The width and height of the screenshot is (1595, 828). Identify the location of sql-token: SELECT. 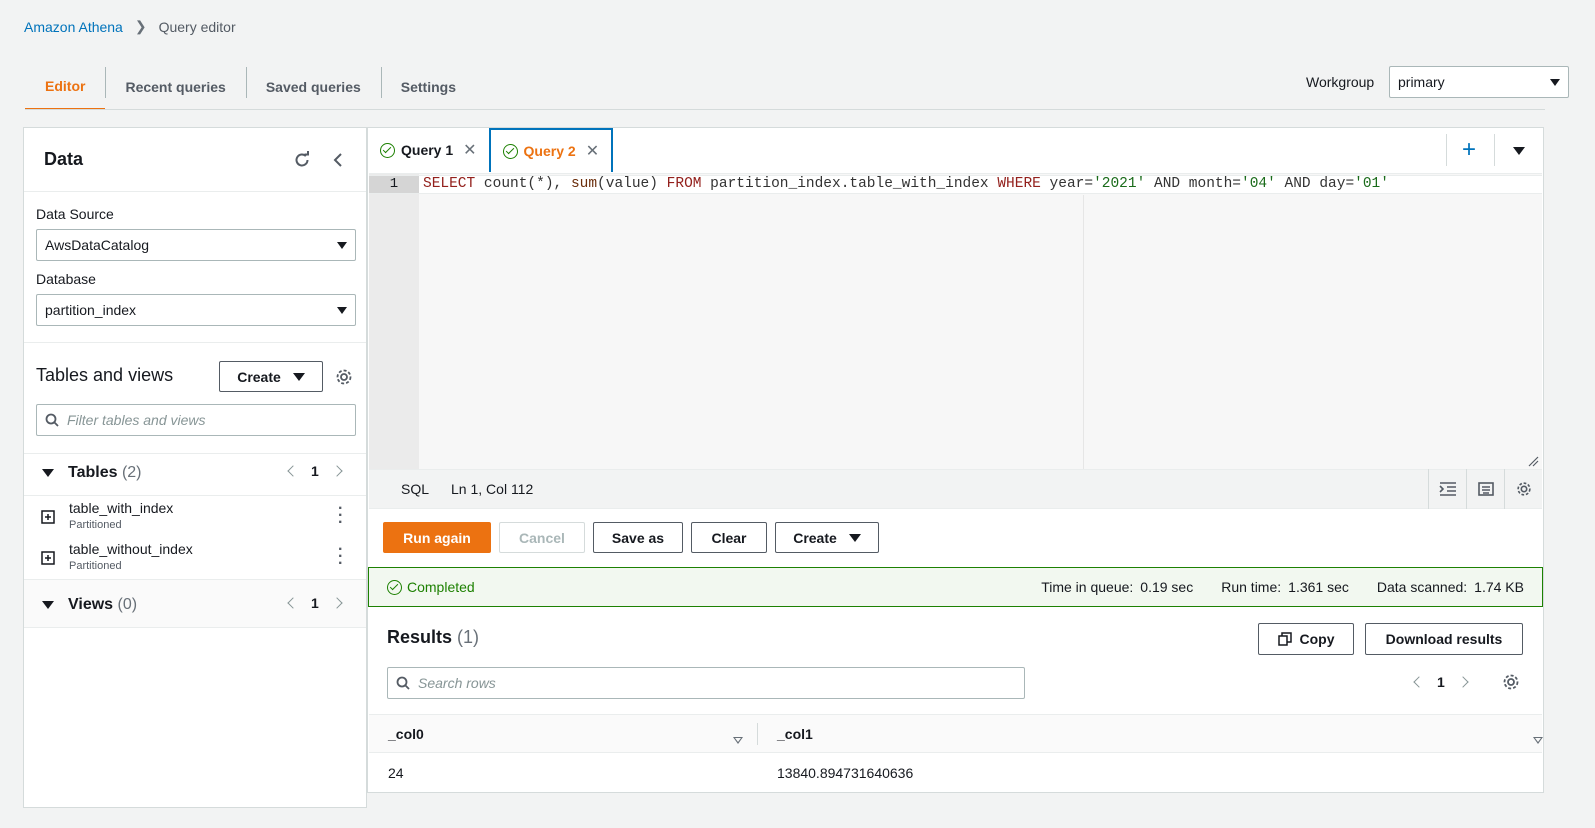
(449, 184).